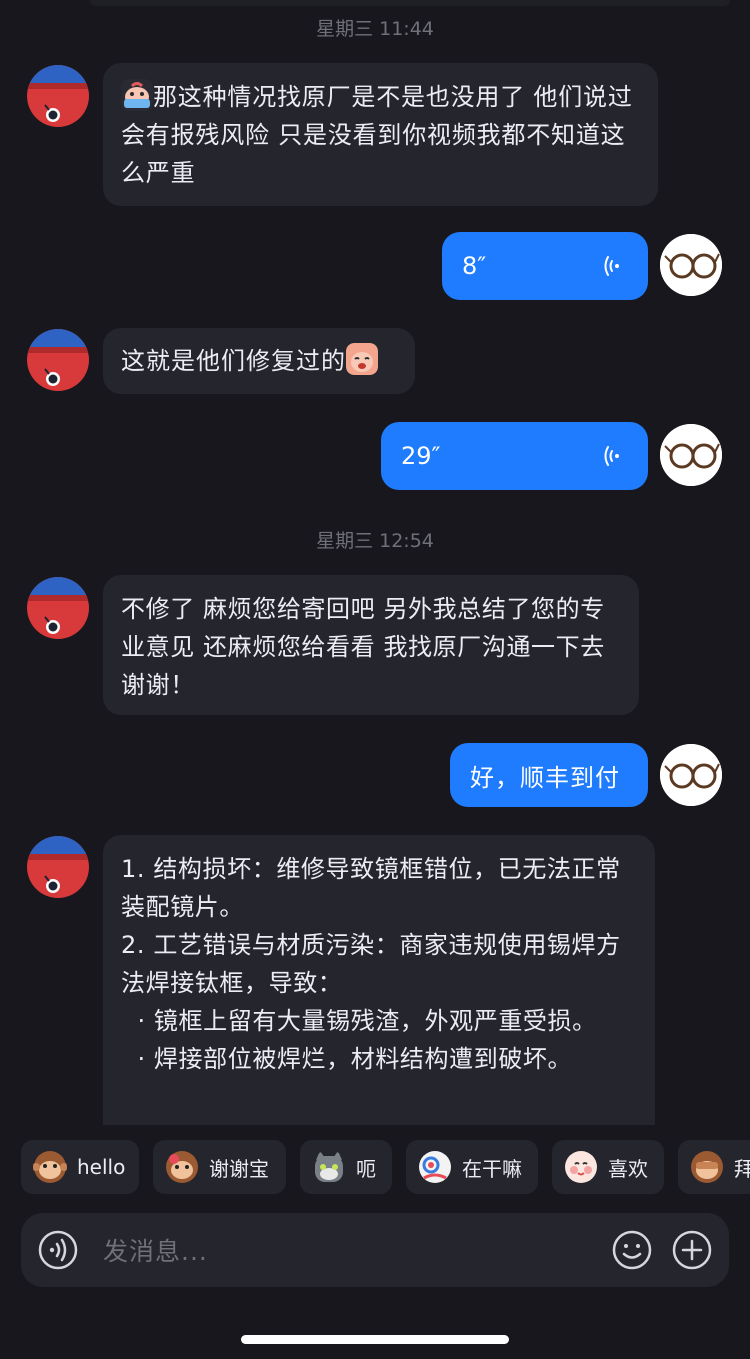 The width and height of the screenshot is (750, 1359). Describe the element at coordinates (239, 1168) in the screenshot. I see `sticker-label: 谢谢宝` at that location.